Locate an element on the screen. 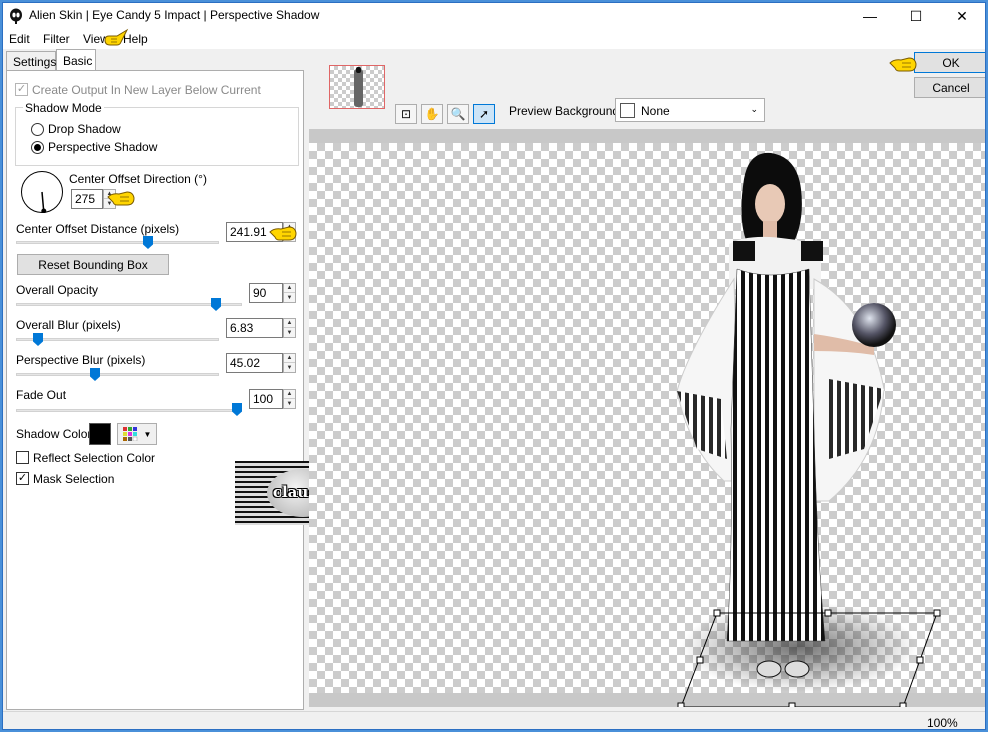  zoom-tool-icon: 🔍 is located at coordinates (458, 114).